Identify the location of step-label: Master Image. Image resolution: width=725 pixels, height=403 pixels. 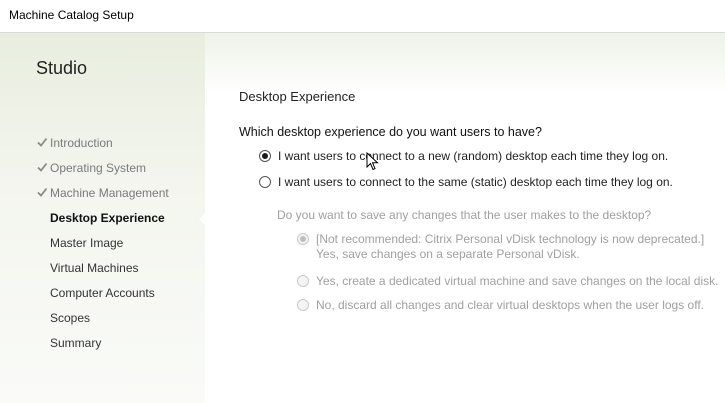
(87, 243).